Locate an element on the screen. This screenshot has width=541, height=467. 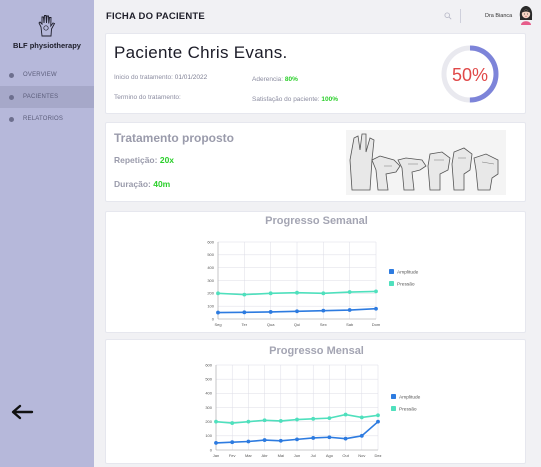
duration-label: Duração: is located at coordinates (132, 184).